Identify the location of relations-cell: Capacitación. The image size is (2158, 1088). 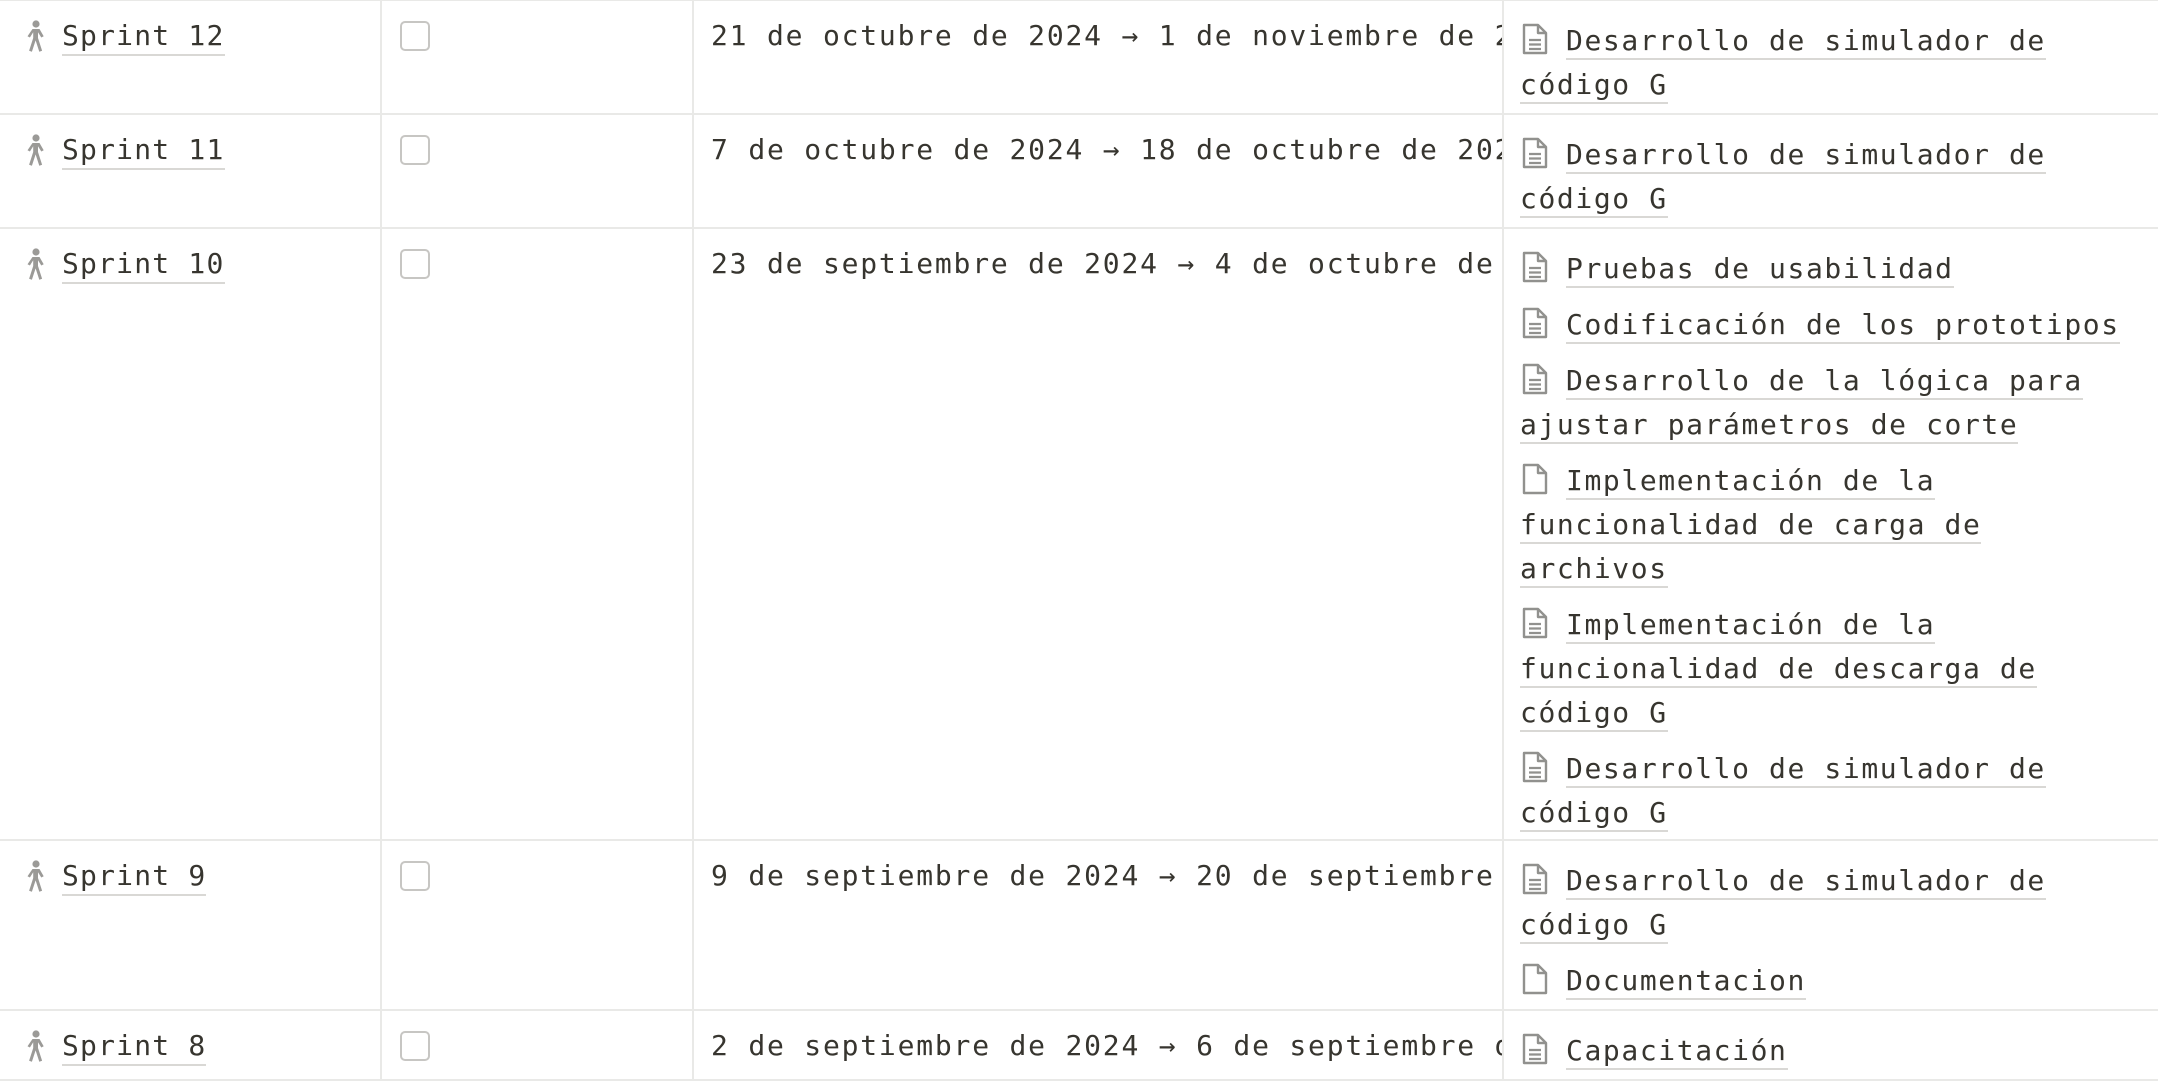
(1831, 1045).